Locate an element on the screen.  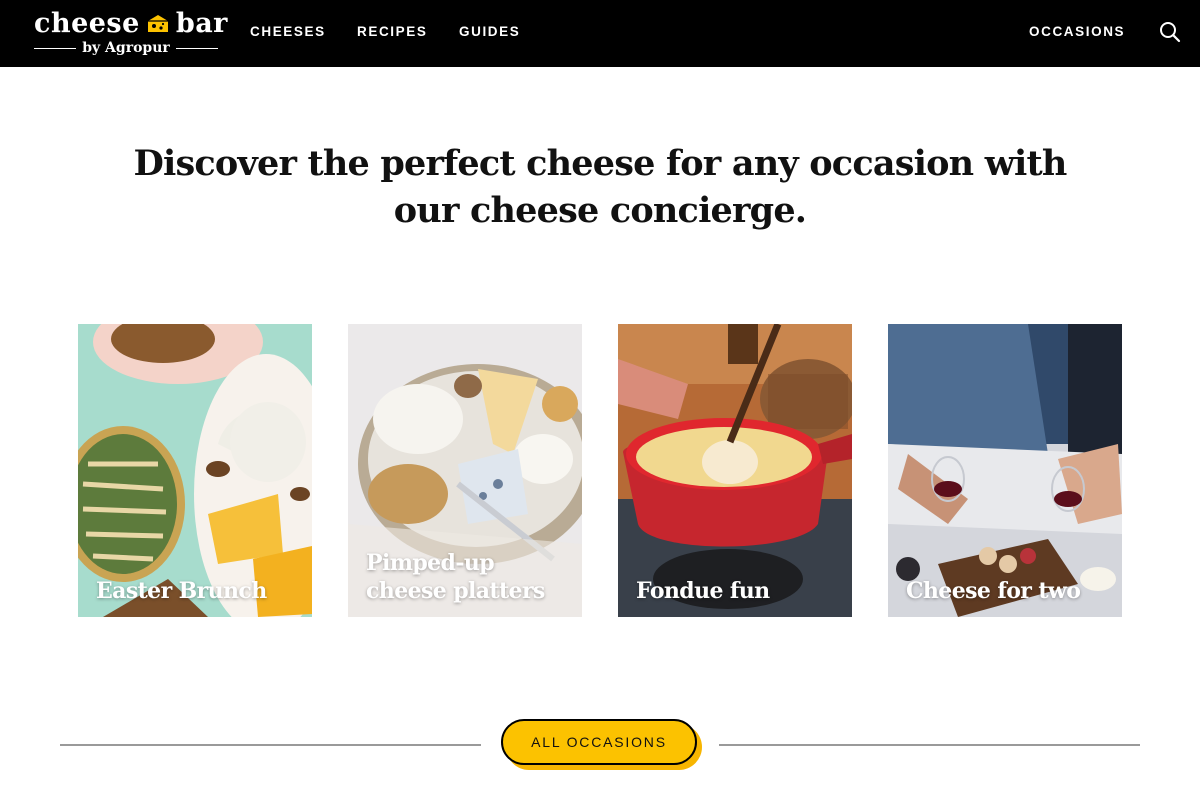
occasion-card-label: Cheese for two is located at coordinates (993, 591).